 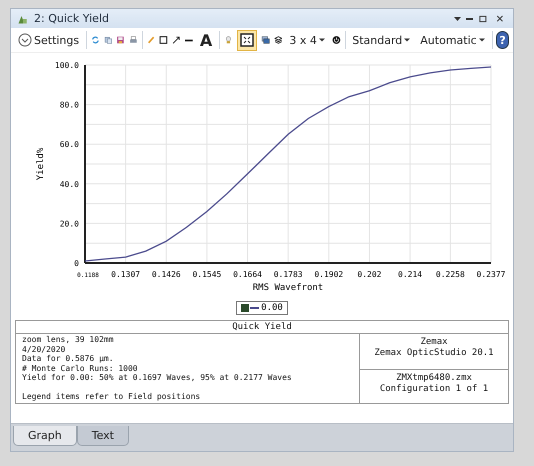 I want to click on help-button: ?, so click(x=502, y=40).